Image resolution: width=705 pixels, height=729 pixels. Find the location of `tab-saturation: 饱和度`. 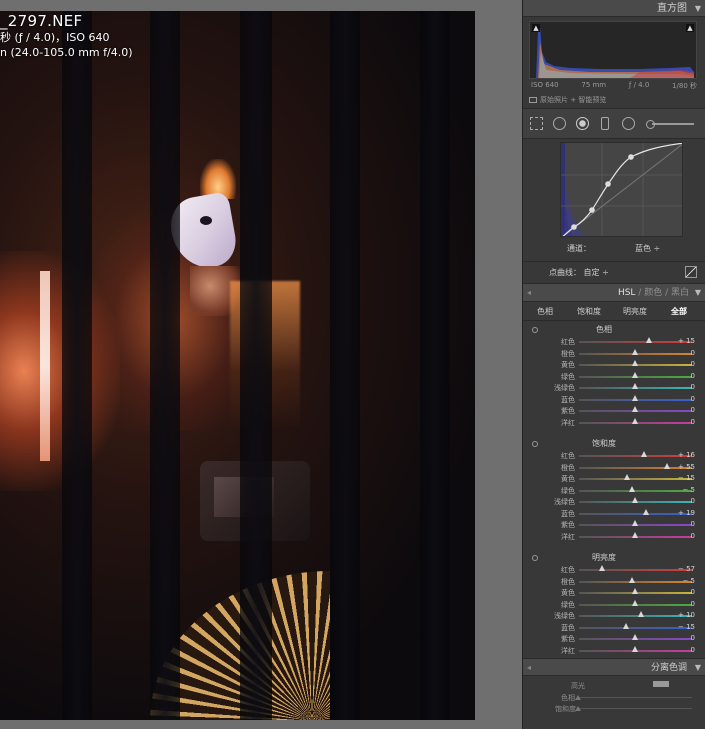

tab-saturation: 饱和度 is located at coordinates (589, 311).